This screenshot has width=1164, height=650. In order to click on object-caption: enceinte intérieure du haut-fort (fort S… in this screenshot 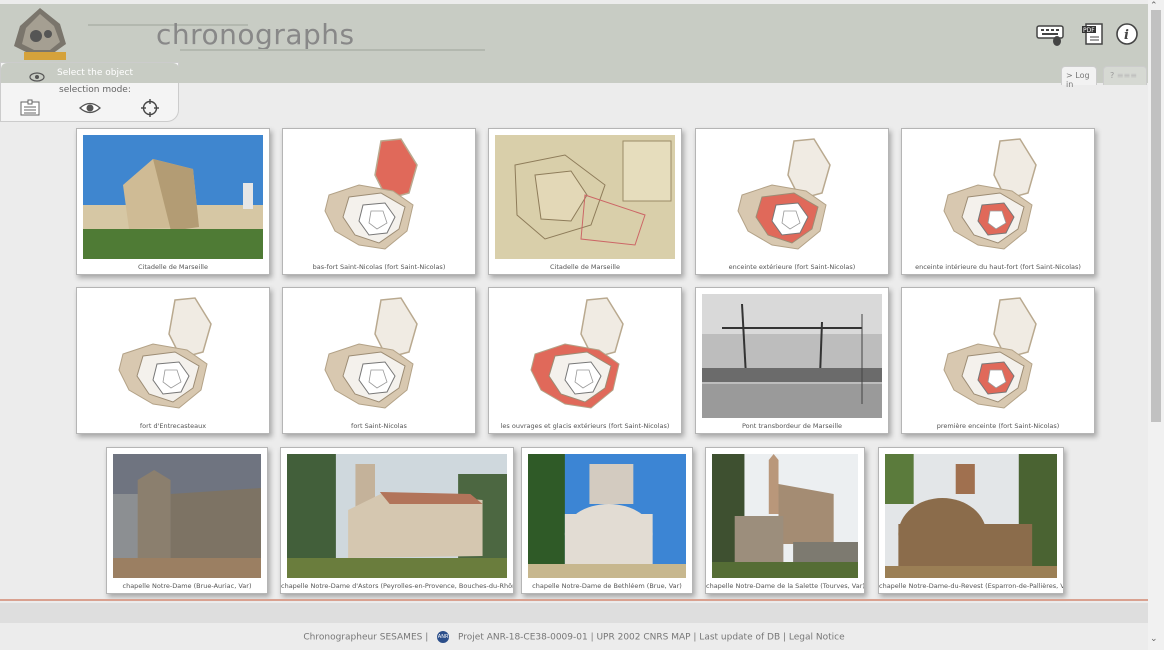, I will do `click(998, 267)`.